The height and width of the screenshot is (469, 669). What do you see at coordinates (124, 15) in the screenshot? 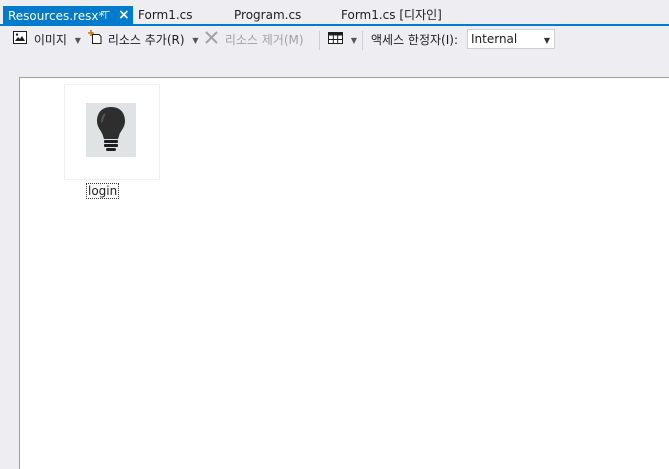
I see `close-icon: ×` at bounding box center [124, 15].